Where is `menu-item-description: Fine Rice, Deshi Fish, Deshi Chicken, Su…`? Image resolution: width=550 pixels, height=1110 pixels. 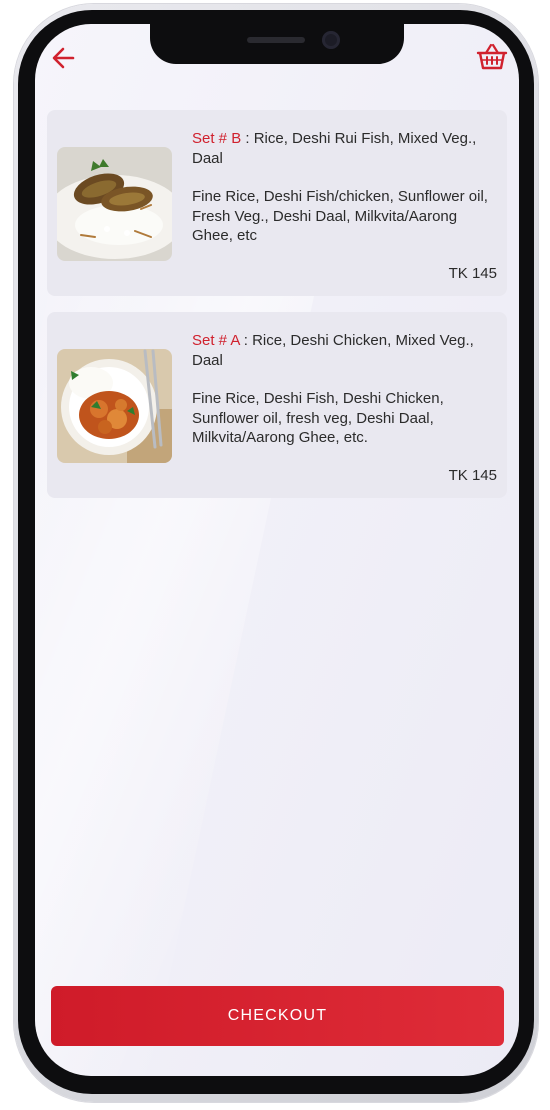
menu-item-description: Fine Rice, Deshi Fish, Deshi Chicken, Su… is located at coordinates (318, 418).